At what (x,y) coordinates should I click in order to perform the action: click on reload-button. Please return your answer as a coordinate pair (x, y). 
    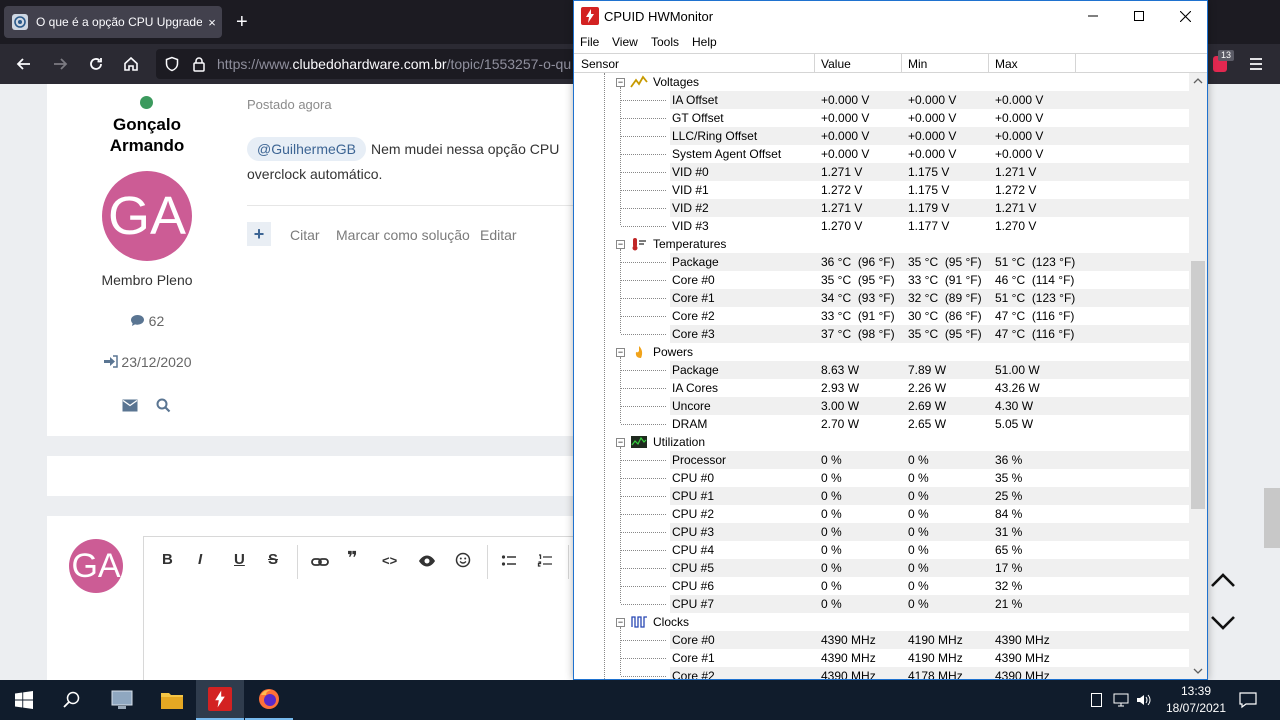
    Looking at the image, I should click on (96, 64).